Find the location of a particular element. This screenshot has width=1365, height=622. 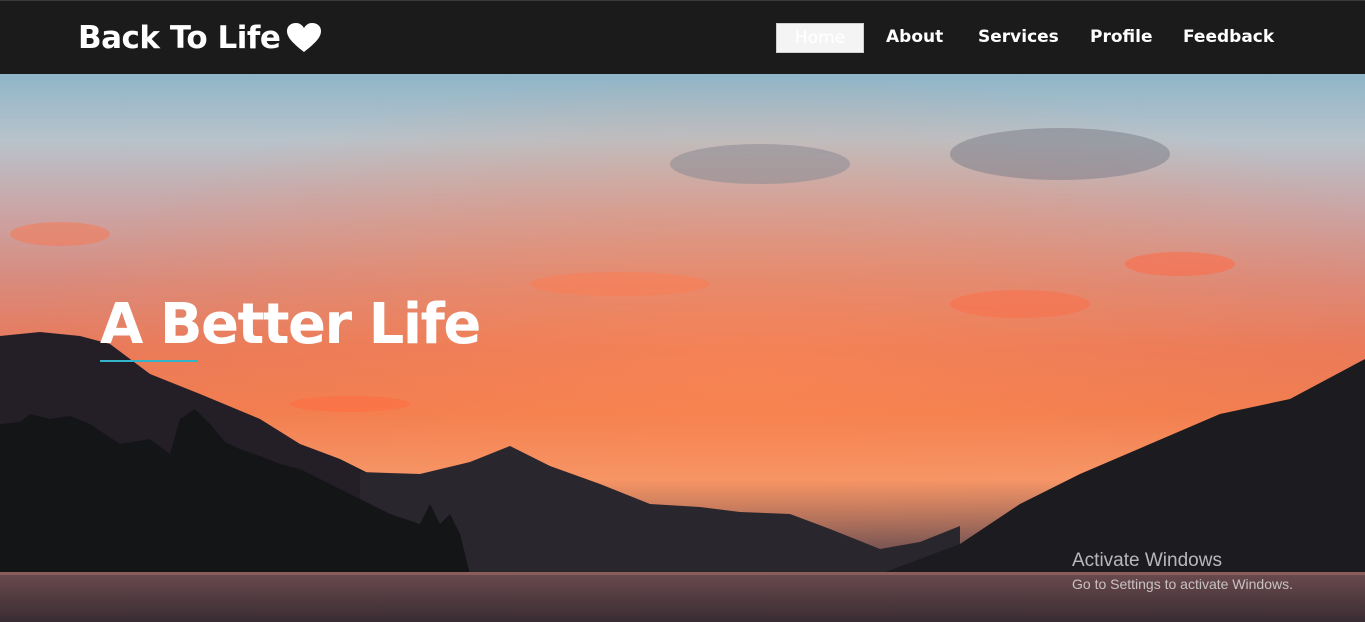

brand-link: Back To Life is located at coordinates (200, 38).